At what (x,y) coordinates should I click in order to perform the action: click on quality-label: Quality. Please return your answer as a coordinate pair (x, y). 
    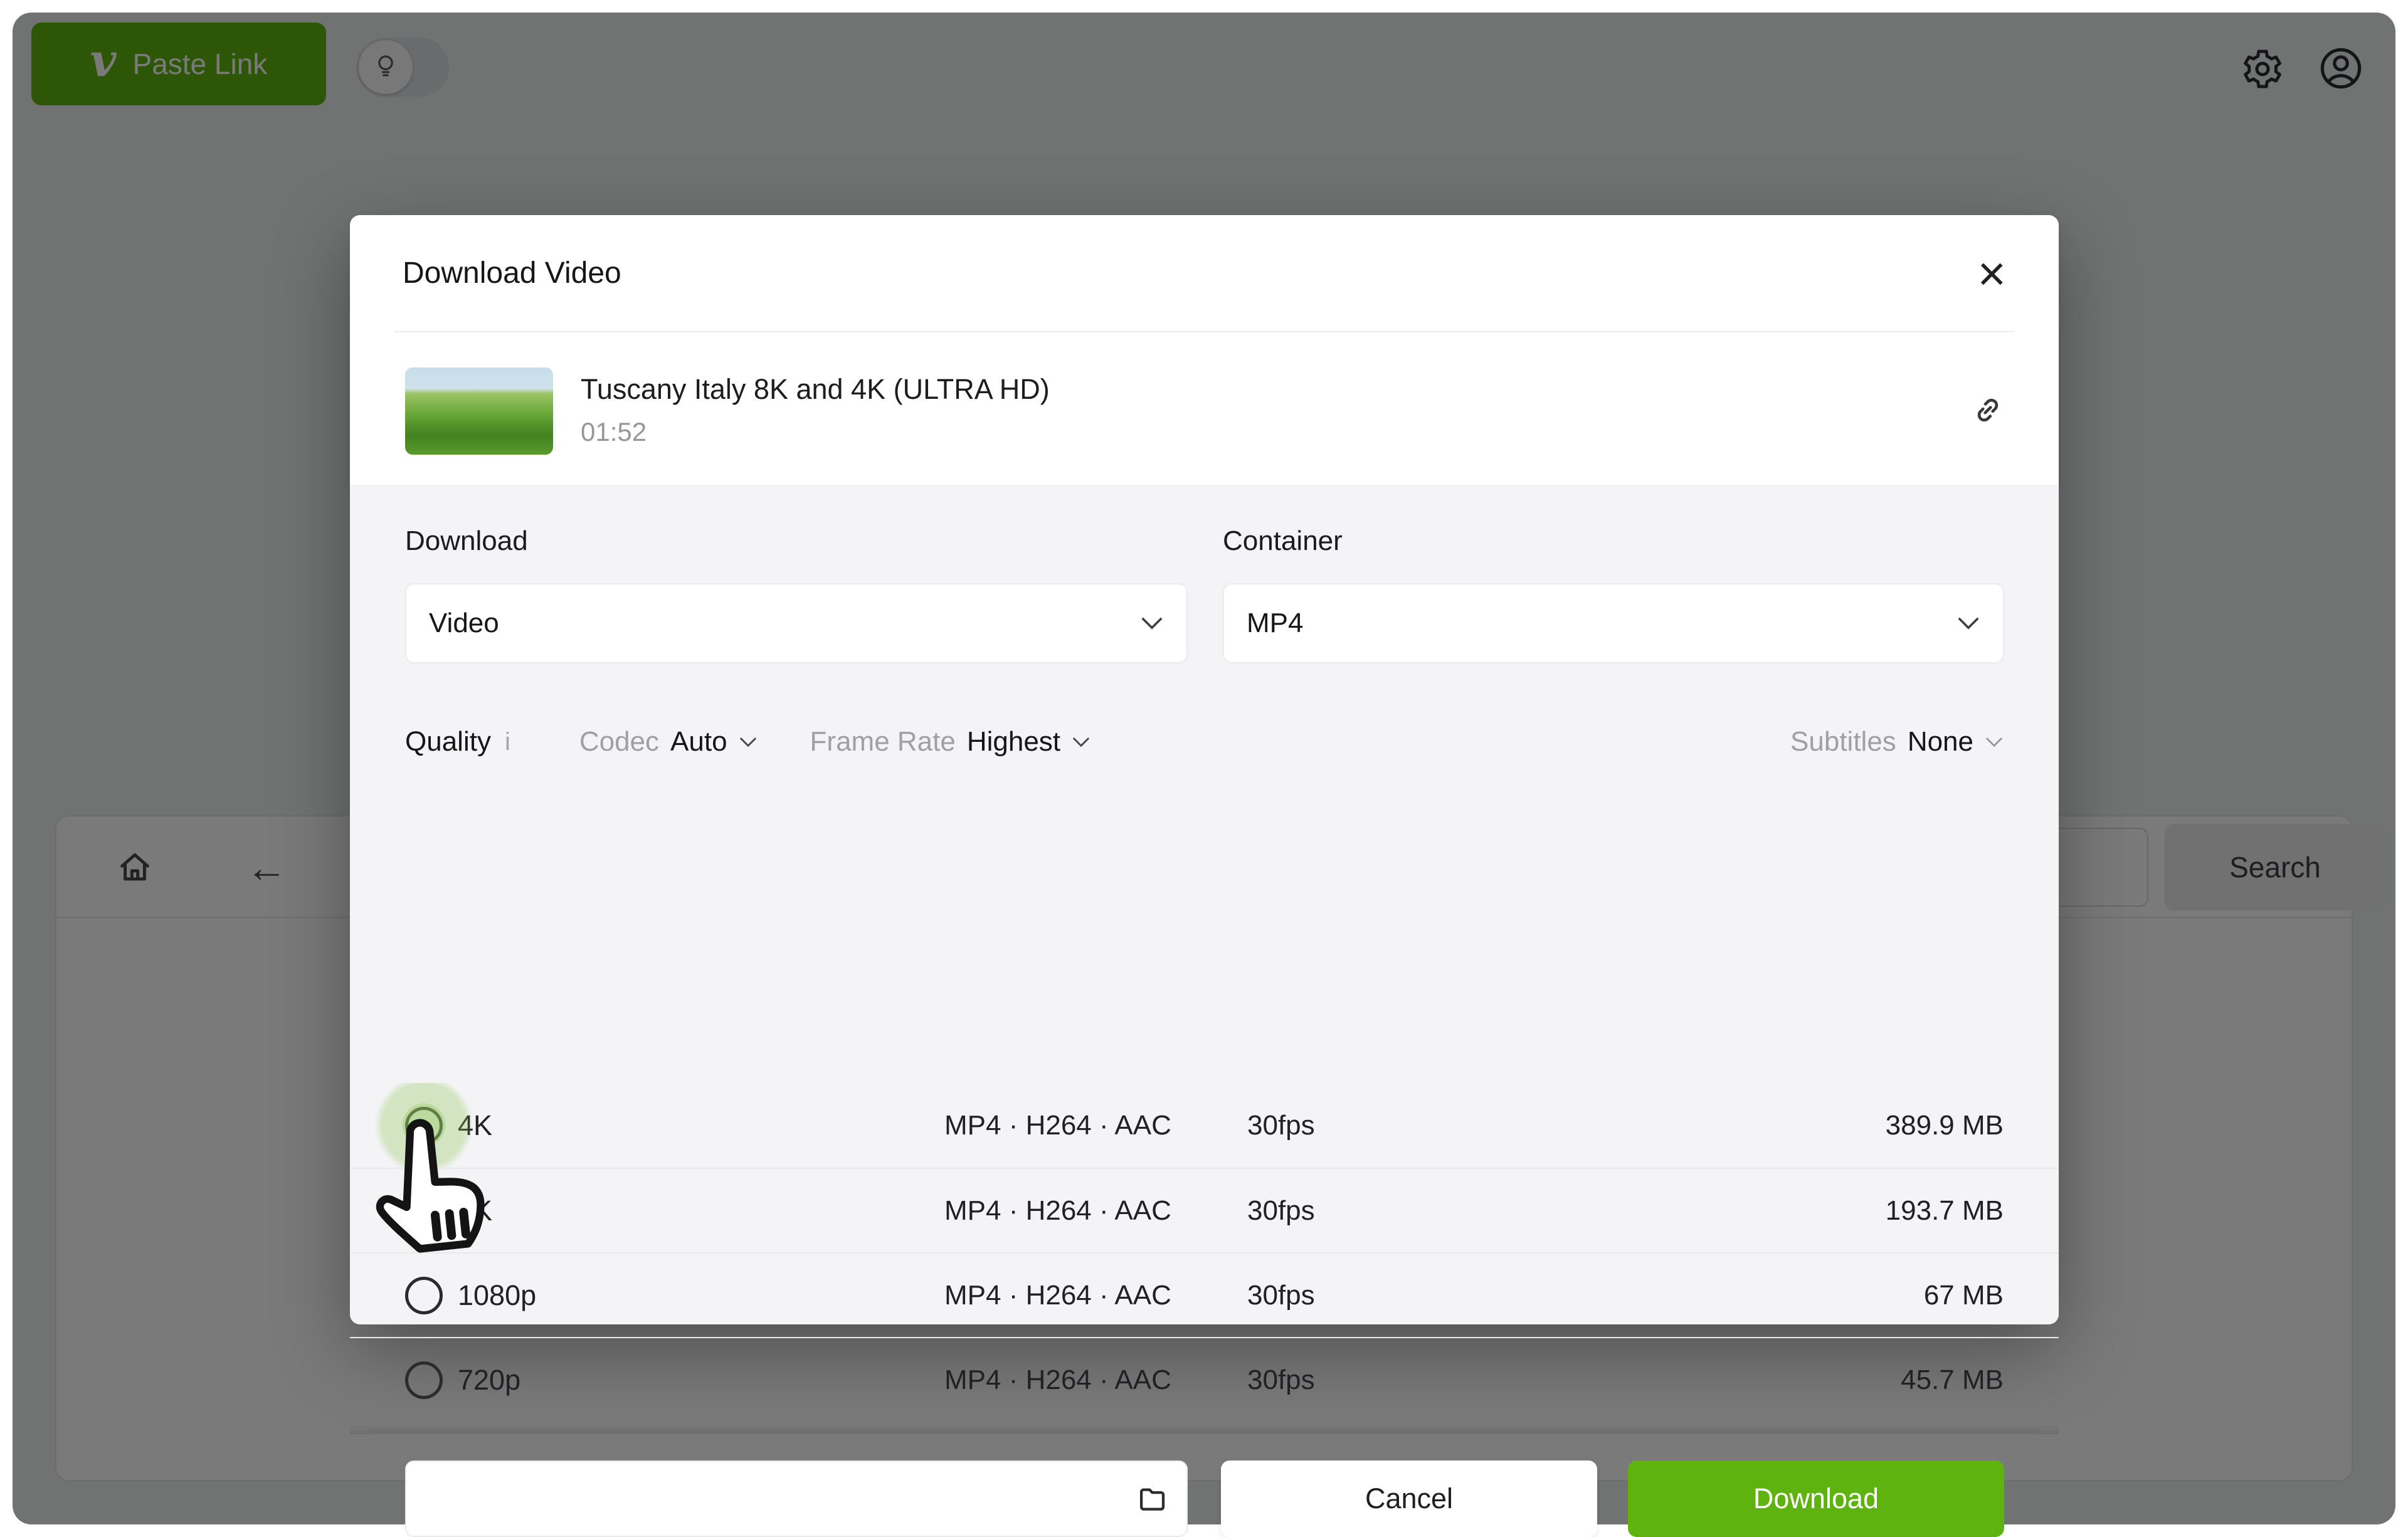
    Looking at the image, I should click on (448, 741).